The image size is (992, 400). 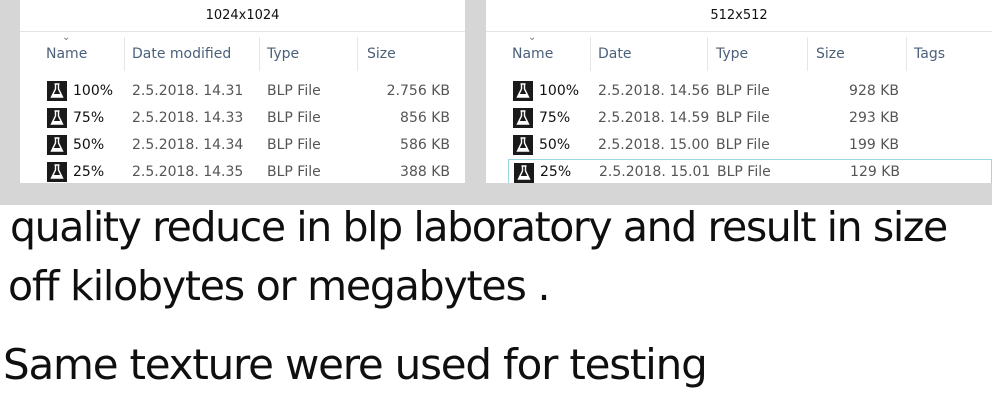 What do you see at coordinates (874, 145) in the screenshot?
I see `file-size: 199 KB` at bounding box center [874, 145].